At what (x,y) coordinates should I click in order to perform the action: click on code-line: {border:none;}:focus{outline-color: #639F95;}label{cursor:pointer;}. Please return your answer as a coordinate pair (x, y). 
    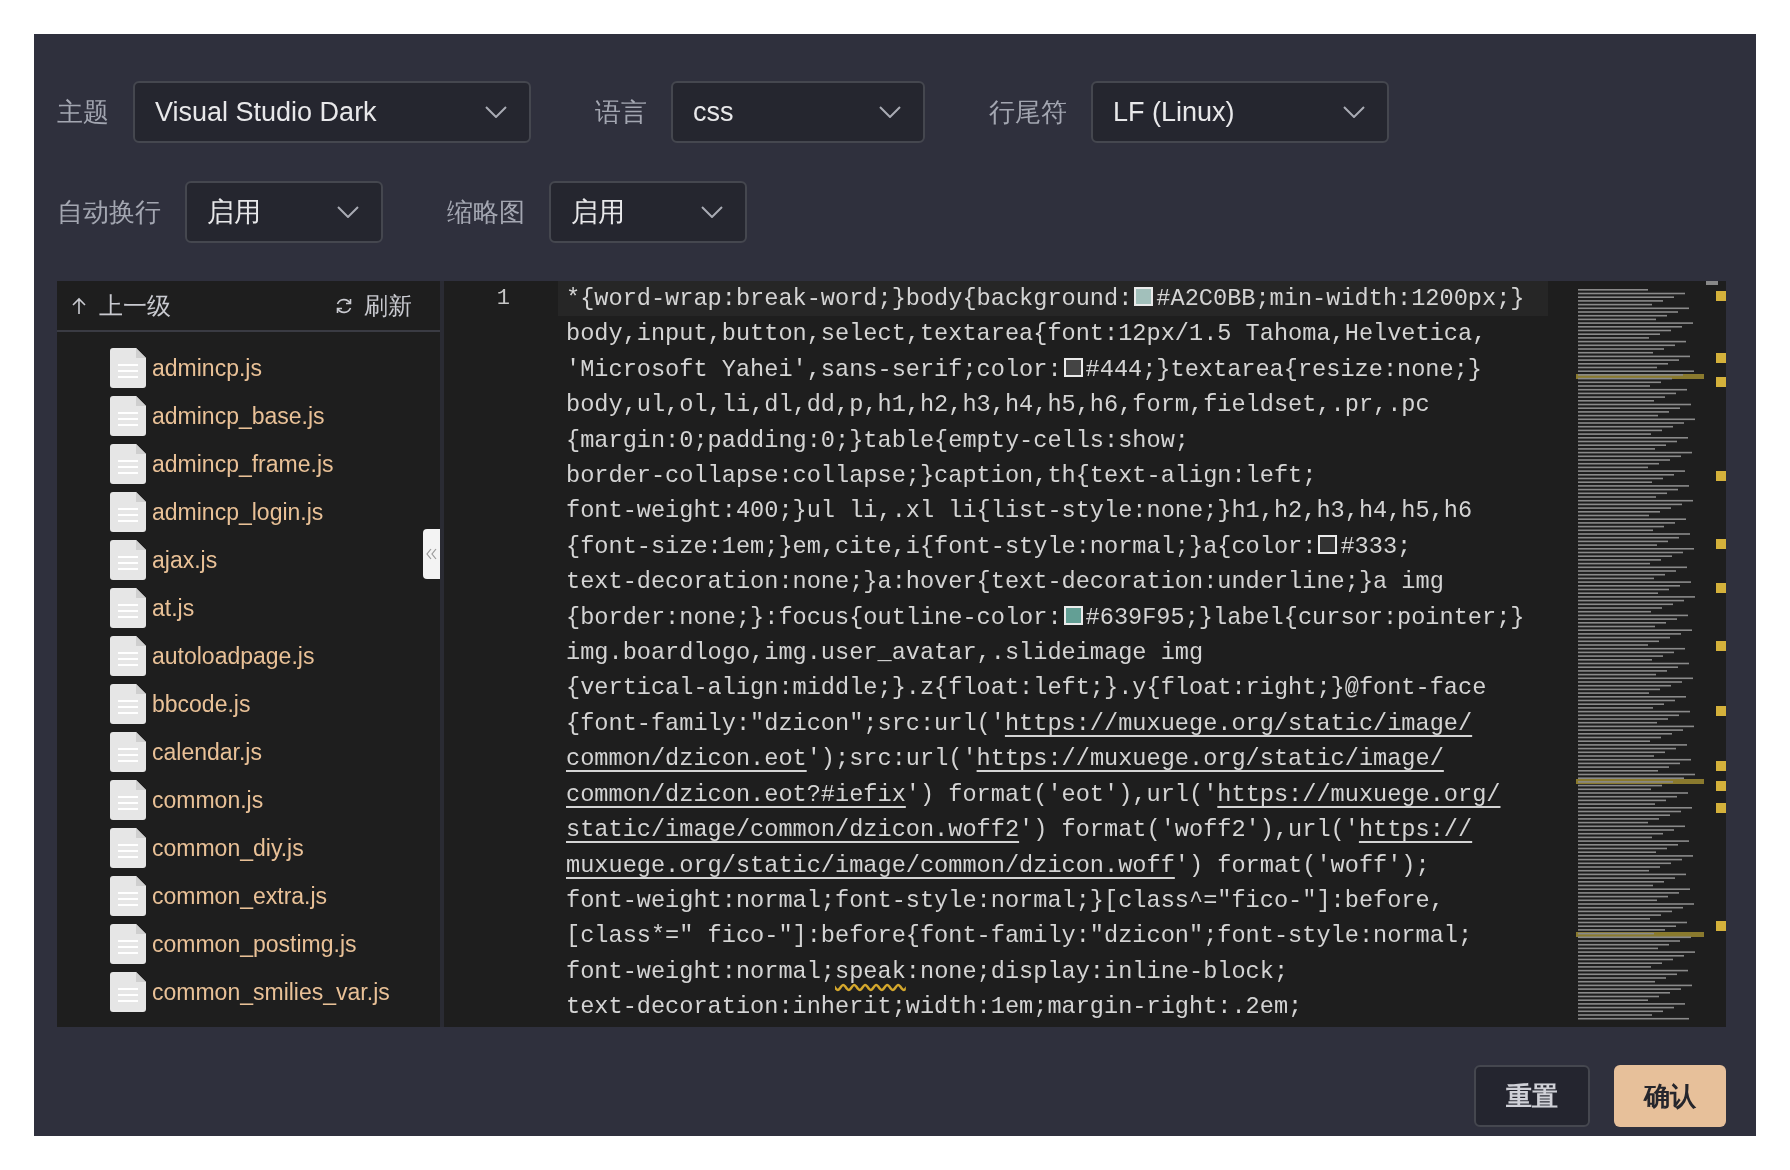
    Looking at the image, I should click on (1045, 617).